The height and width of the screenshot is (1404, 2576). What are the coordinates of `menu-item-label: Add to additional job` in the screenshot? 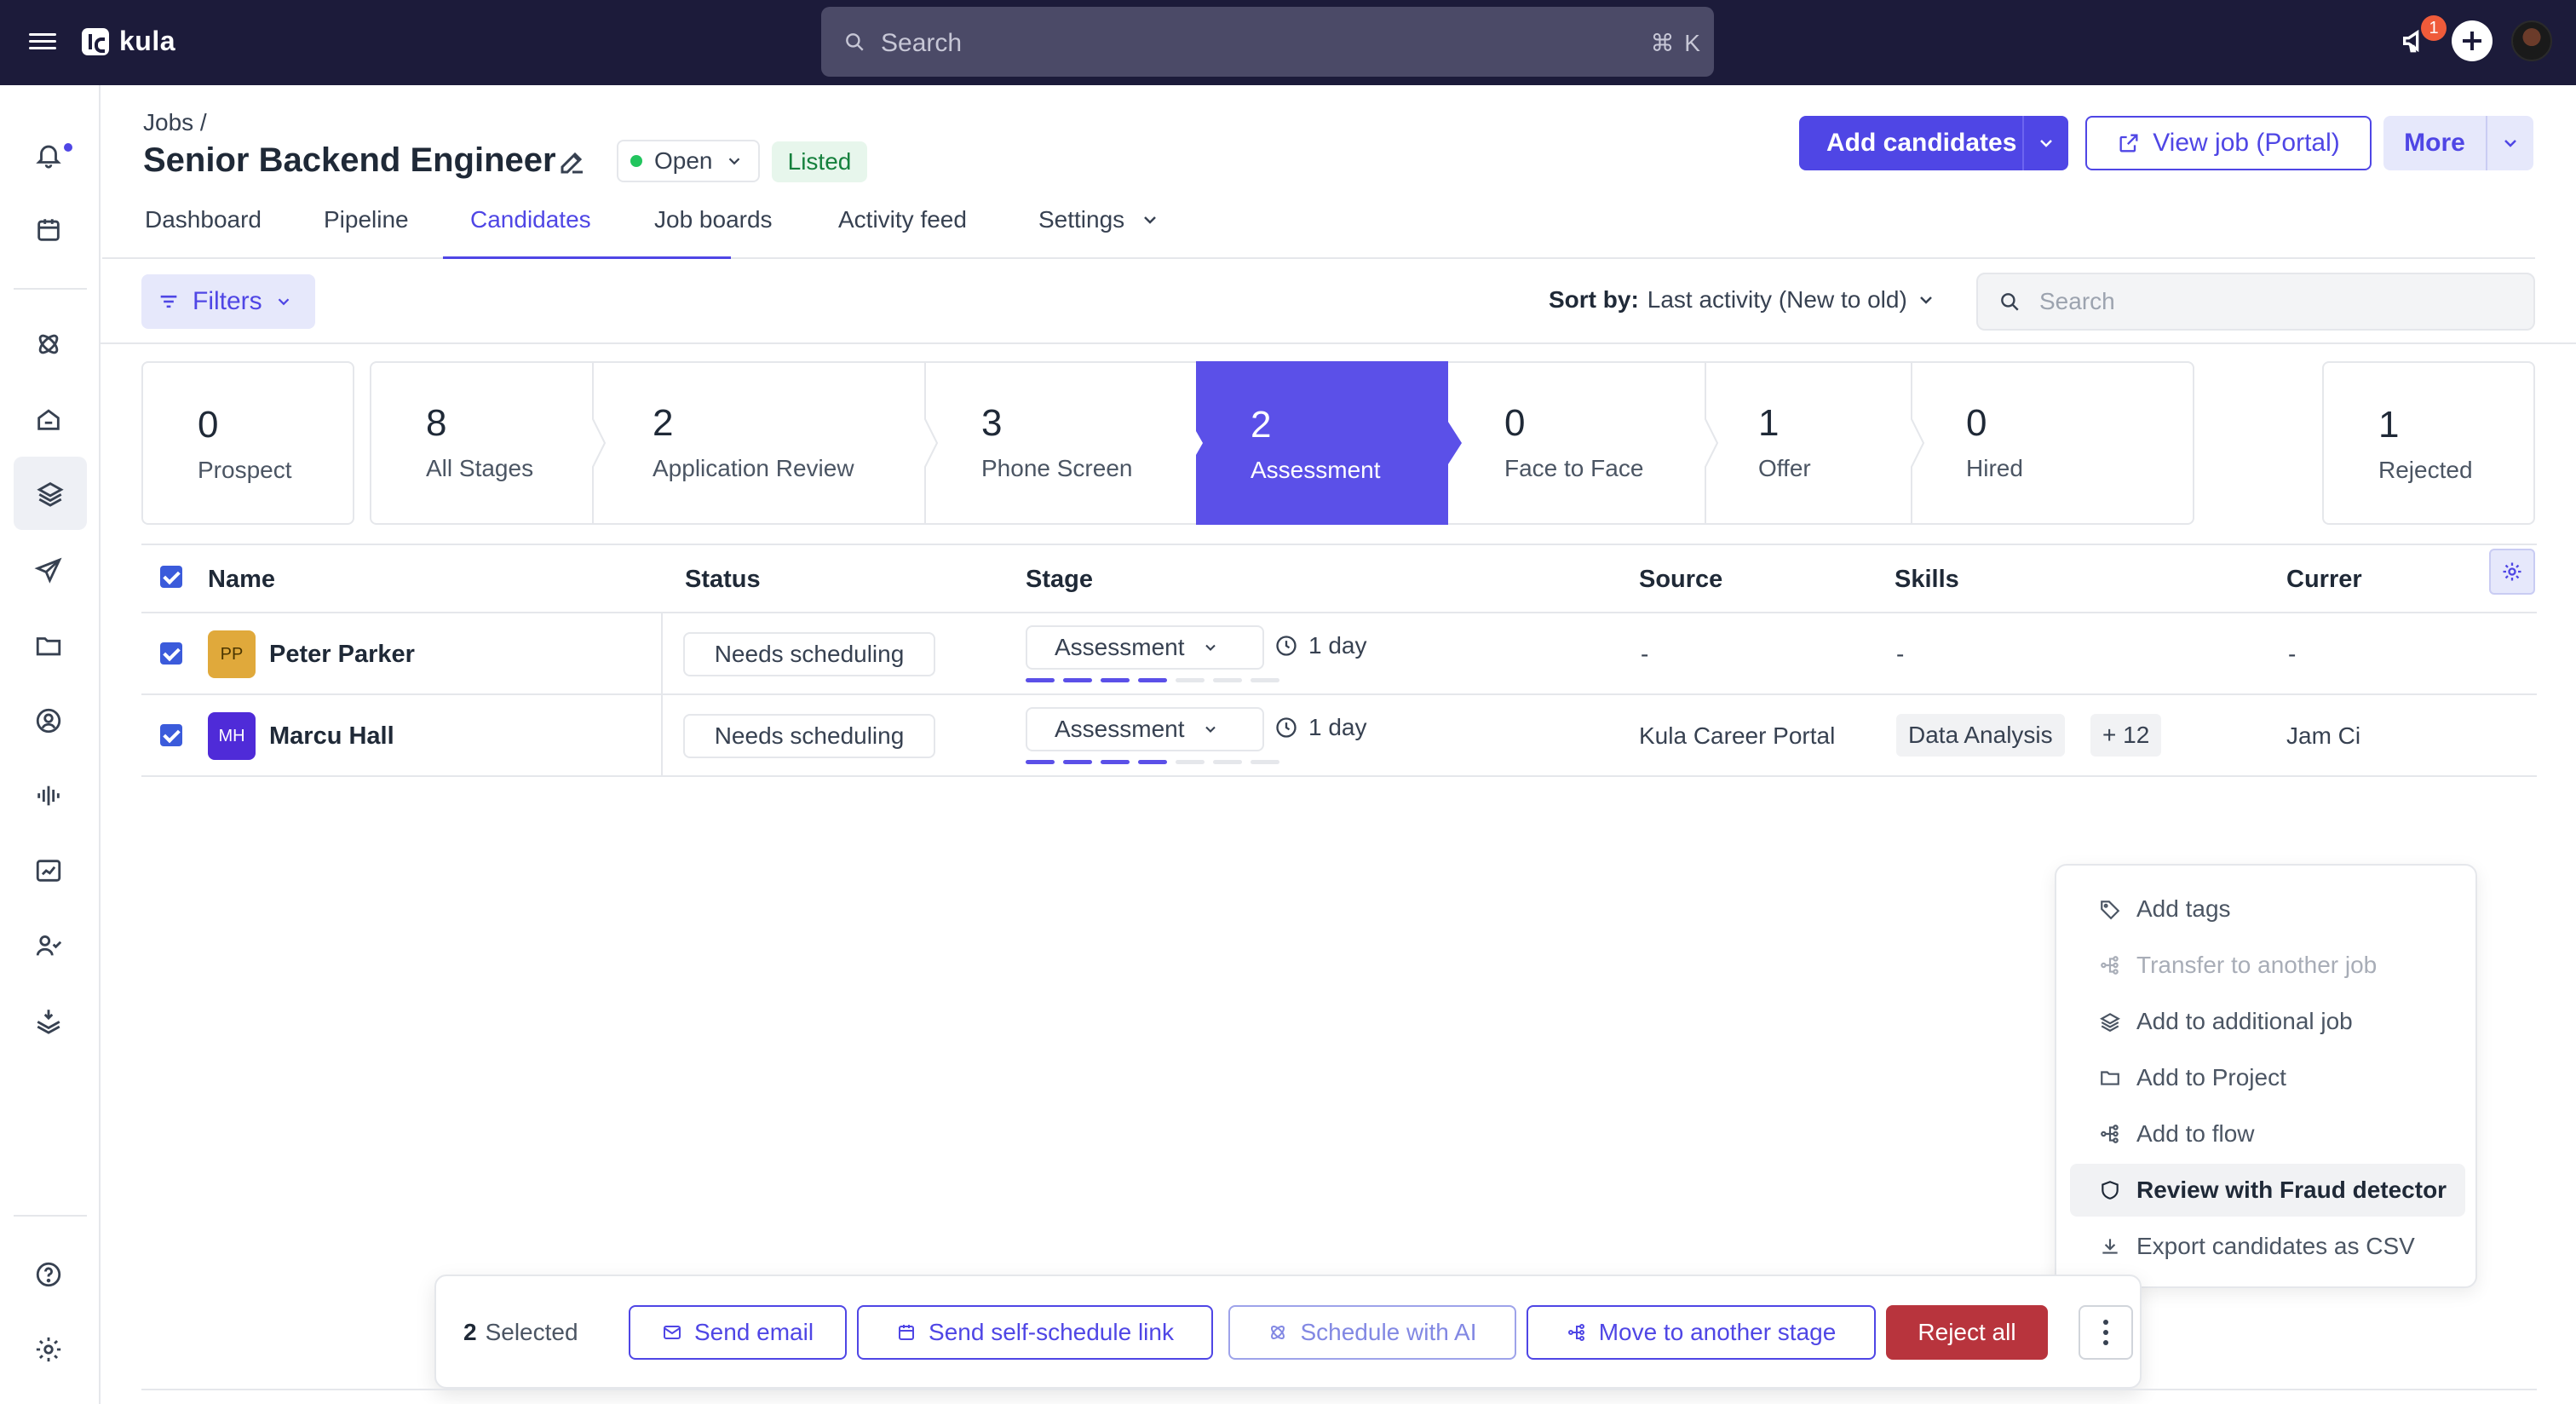 It's located at (2245, 1021).